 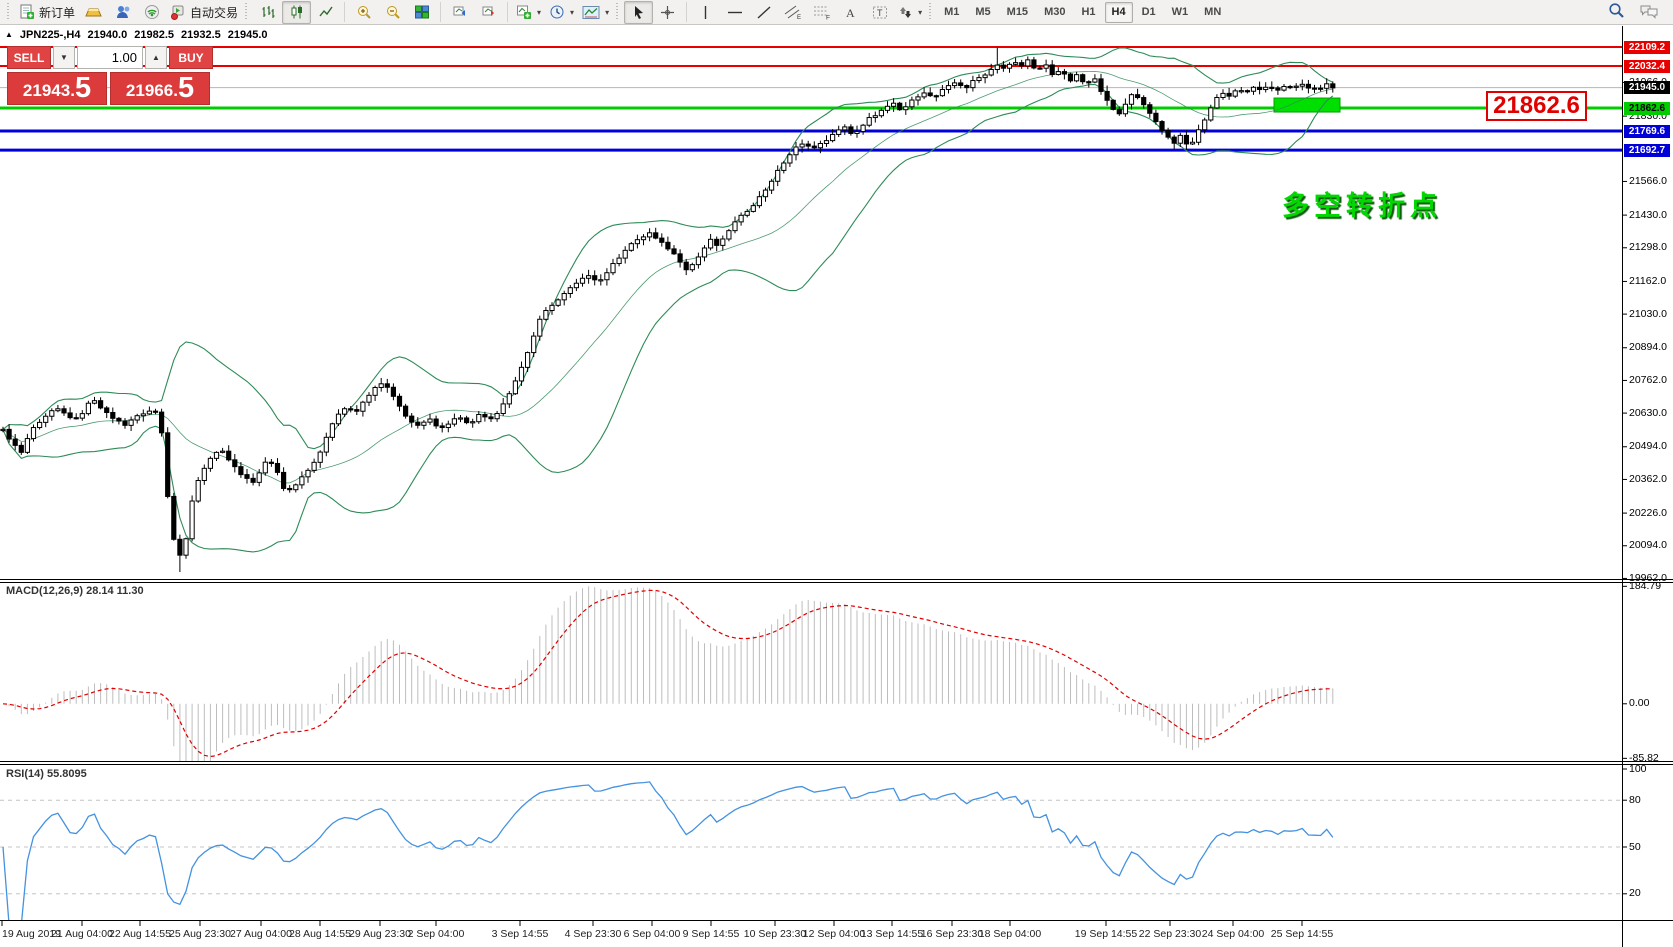 I want to click on equidistant-channel-icon: E, so click(x=792, y=12).